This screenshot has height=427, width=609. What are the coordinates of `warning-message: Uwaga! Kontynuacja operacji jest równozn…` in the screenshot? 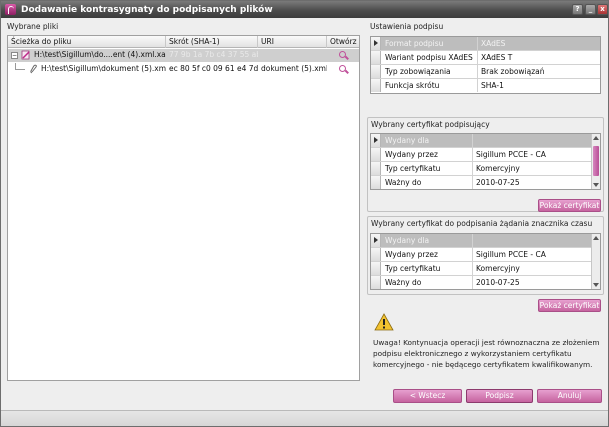 It's located at (486, 353).